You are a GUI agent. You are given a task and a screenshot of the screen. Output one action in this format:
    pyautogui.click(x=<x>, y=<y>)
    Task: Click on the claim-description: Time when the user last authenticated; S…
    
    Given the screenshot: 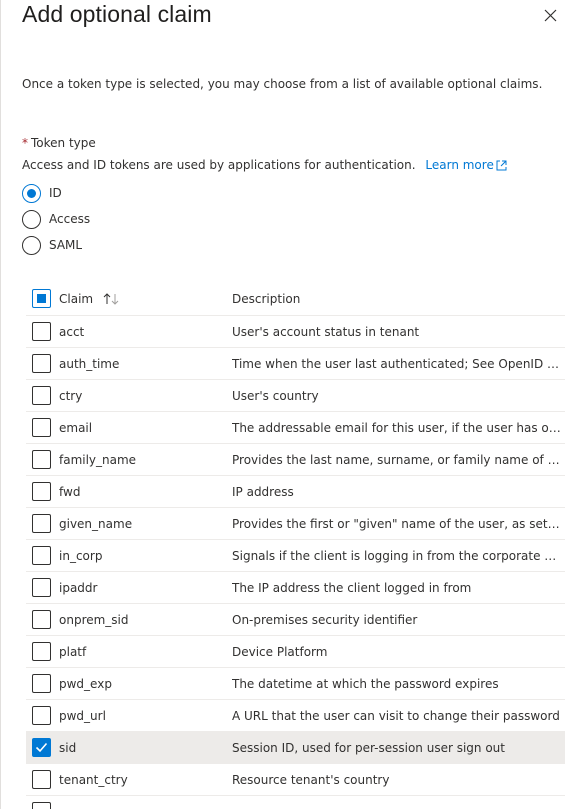 What is the action you would take?
    pyautogui.click(x=396, y=363)
    